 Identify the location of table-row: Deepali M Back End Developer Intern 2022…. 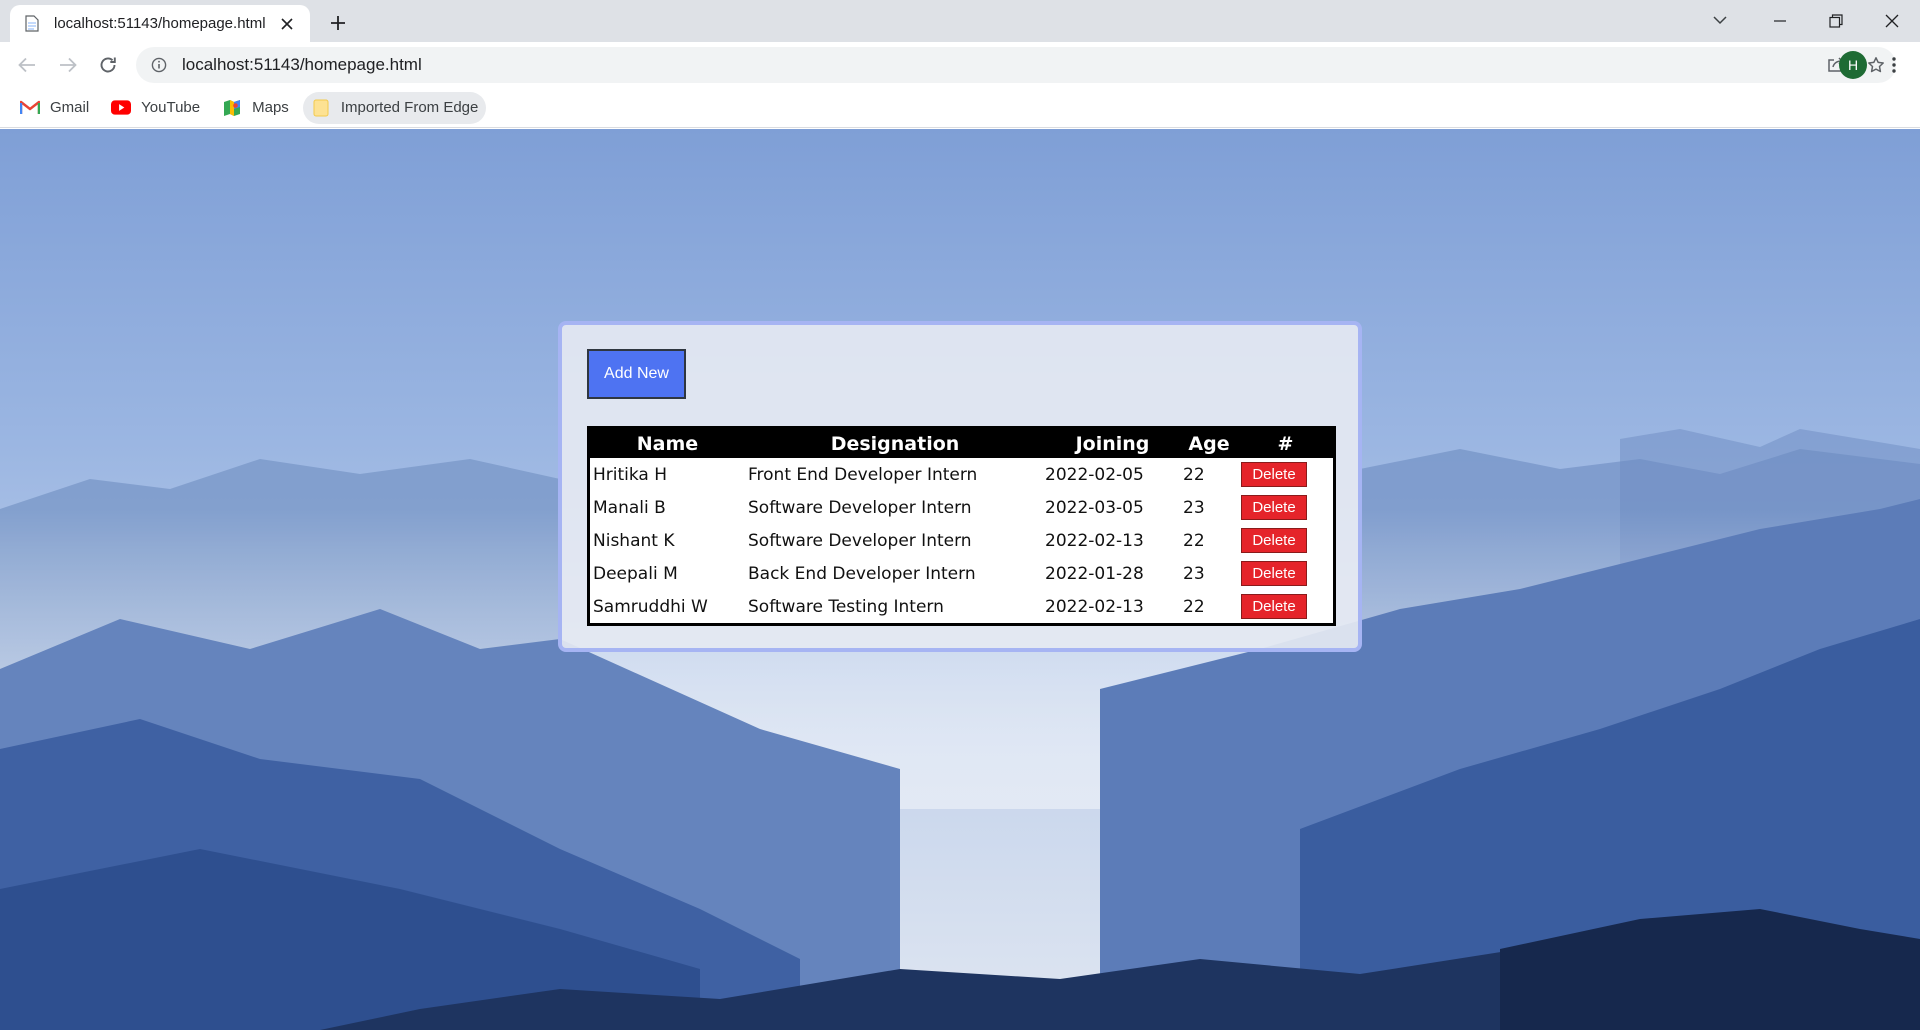
(961, 573).